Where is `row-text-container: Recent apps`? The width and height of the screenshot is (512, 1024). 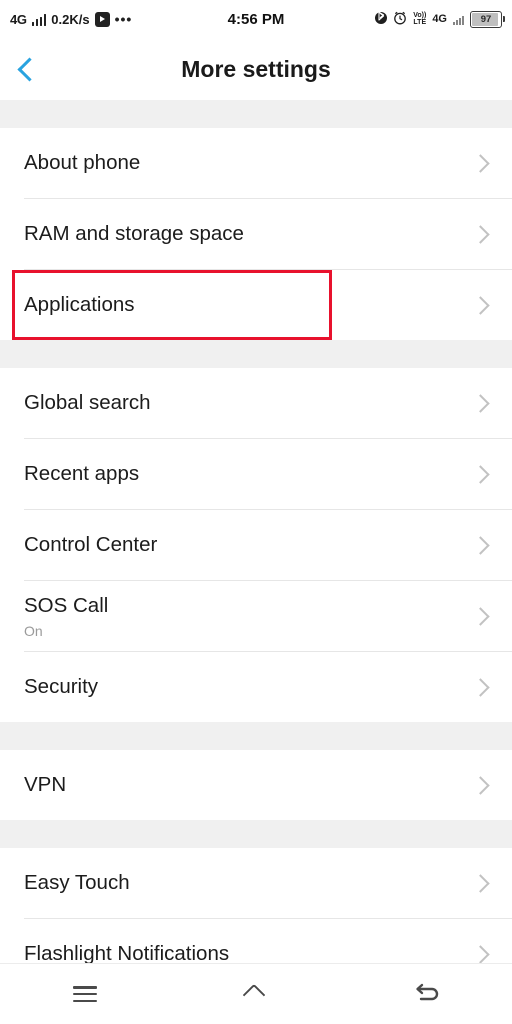
row-text-container: Recent apps is located at coordinates (249, 474).